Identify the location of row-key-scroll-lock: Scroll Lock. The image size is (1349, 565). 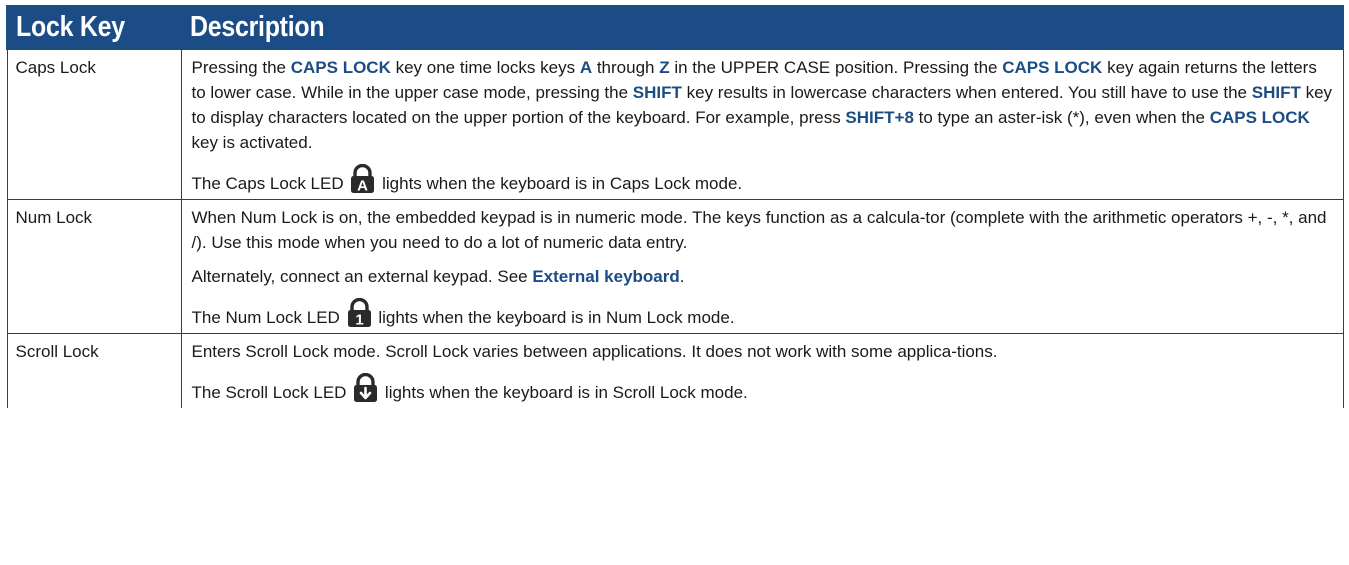
(94, 370).